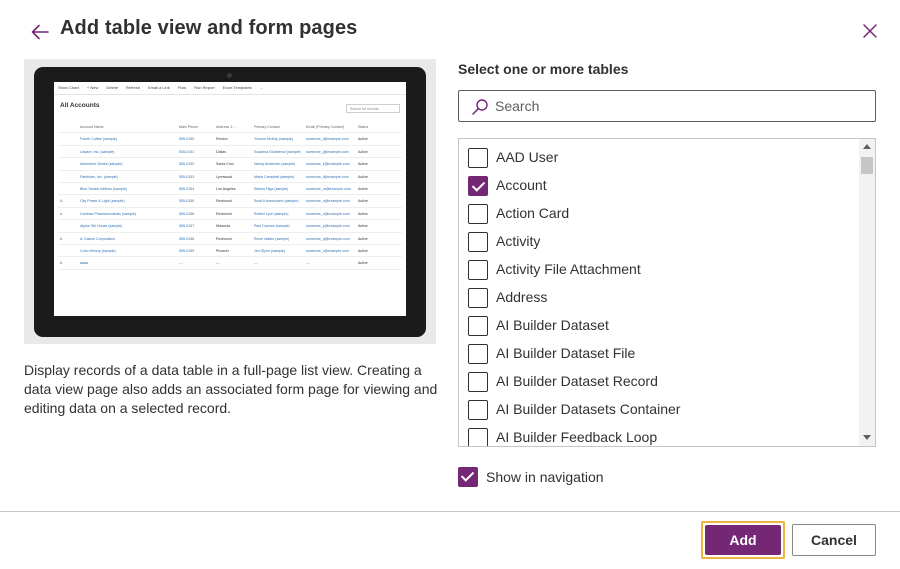 Image resolution: width=900 pixels, height=569 pixels. I want to click on checkmark-icon, so click(468, 477).